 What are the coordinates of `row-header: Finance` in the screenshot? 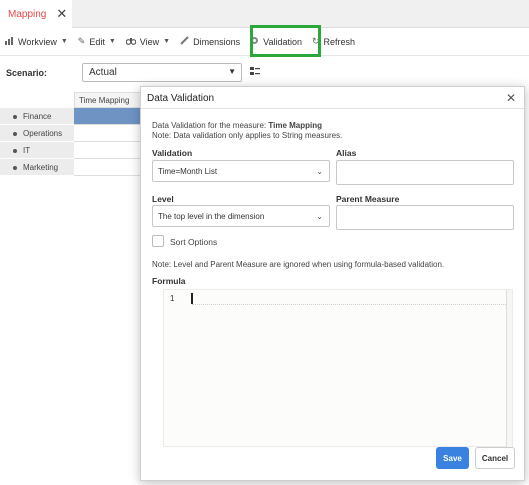 It's located at (37, 116).